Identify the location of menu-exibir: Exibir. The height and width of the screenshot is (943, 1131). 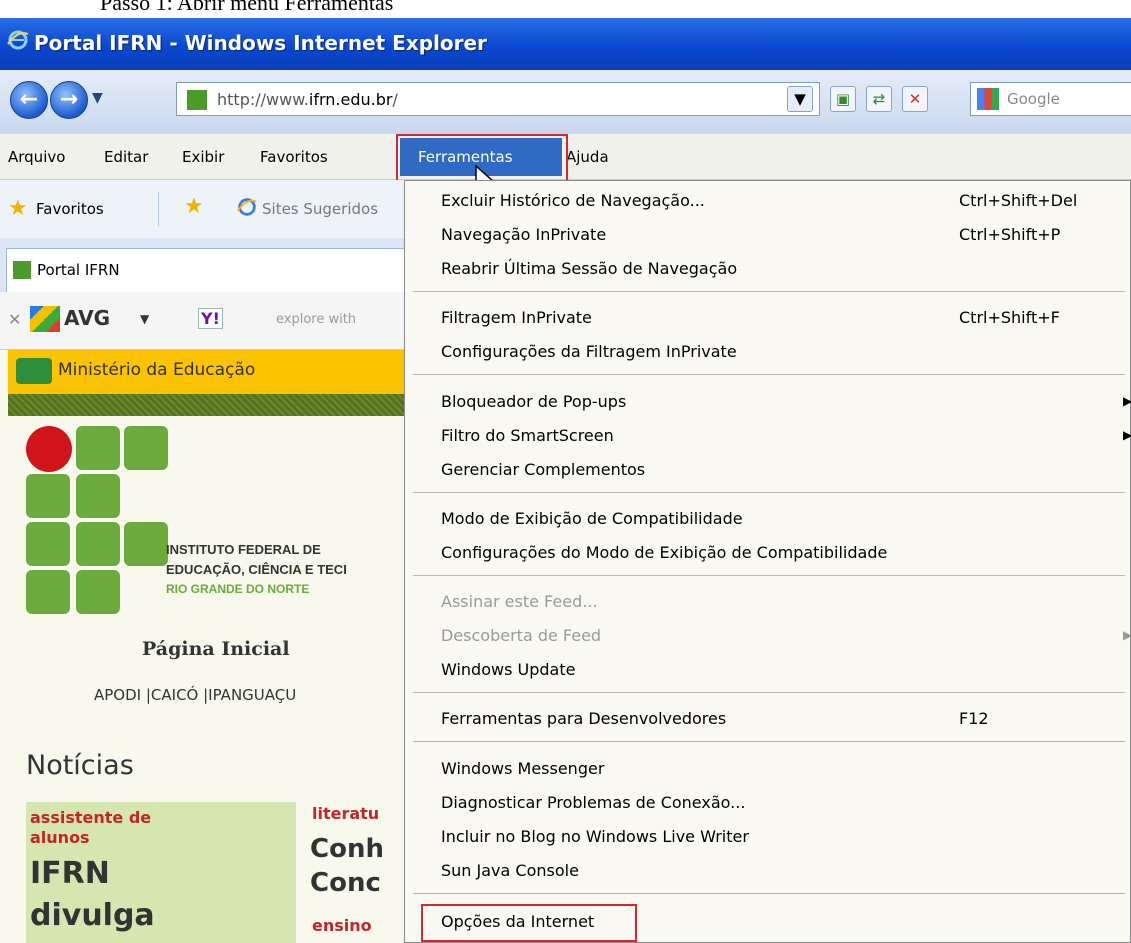
(203, 157).